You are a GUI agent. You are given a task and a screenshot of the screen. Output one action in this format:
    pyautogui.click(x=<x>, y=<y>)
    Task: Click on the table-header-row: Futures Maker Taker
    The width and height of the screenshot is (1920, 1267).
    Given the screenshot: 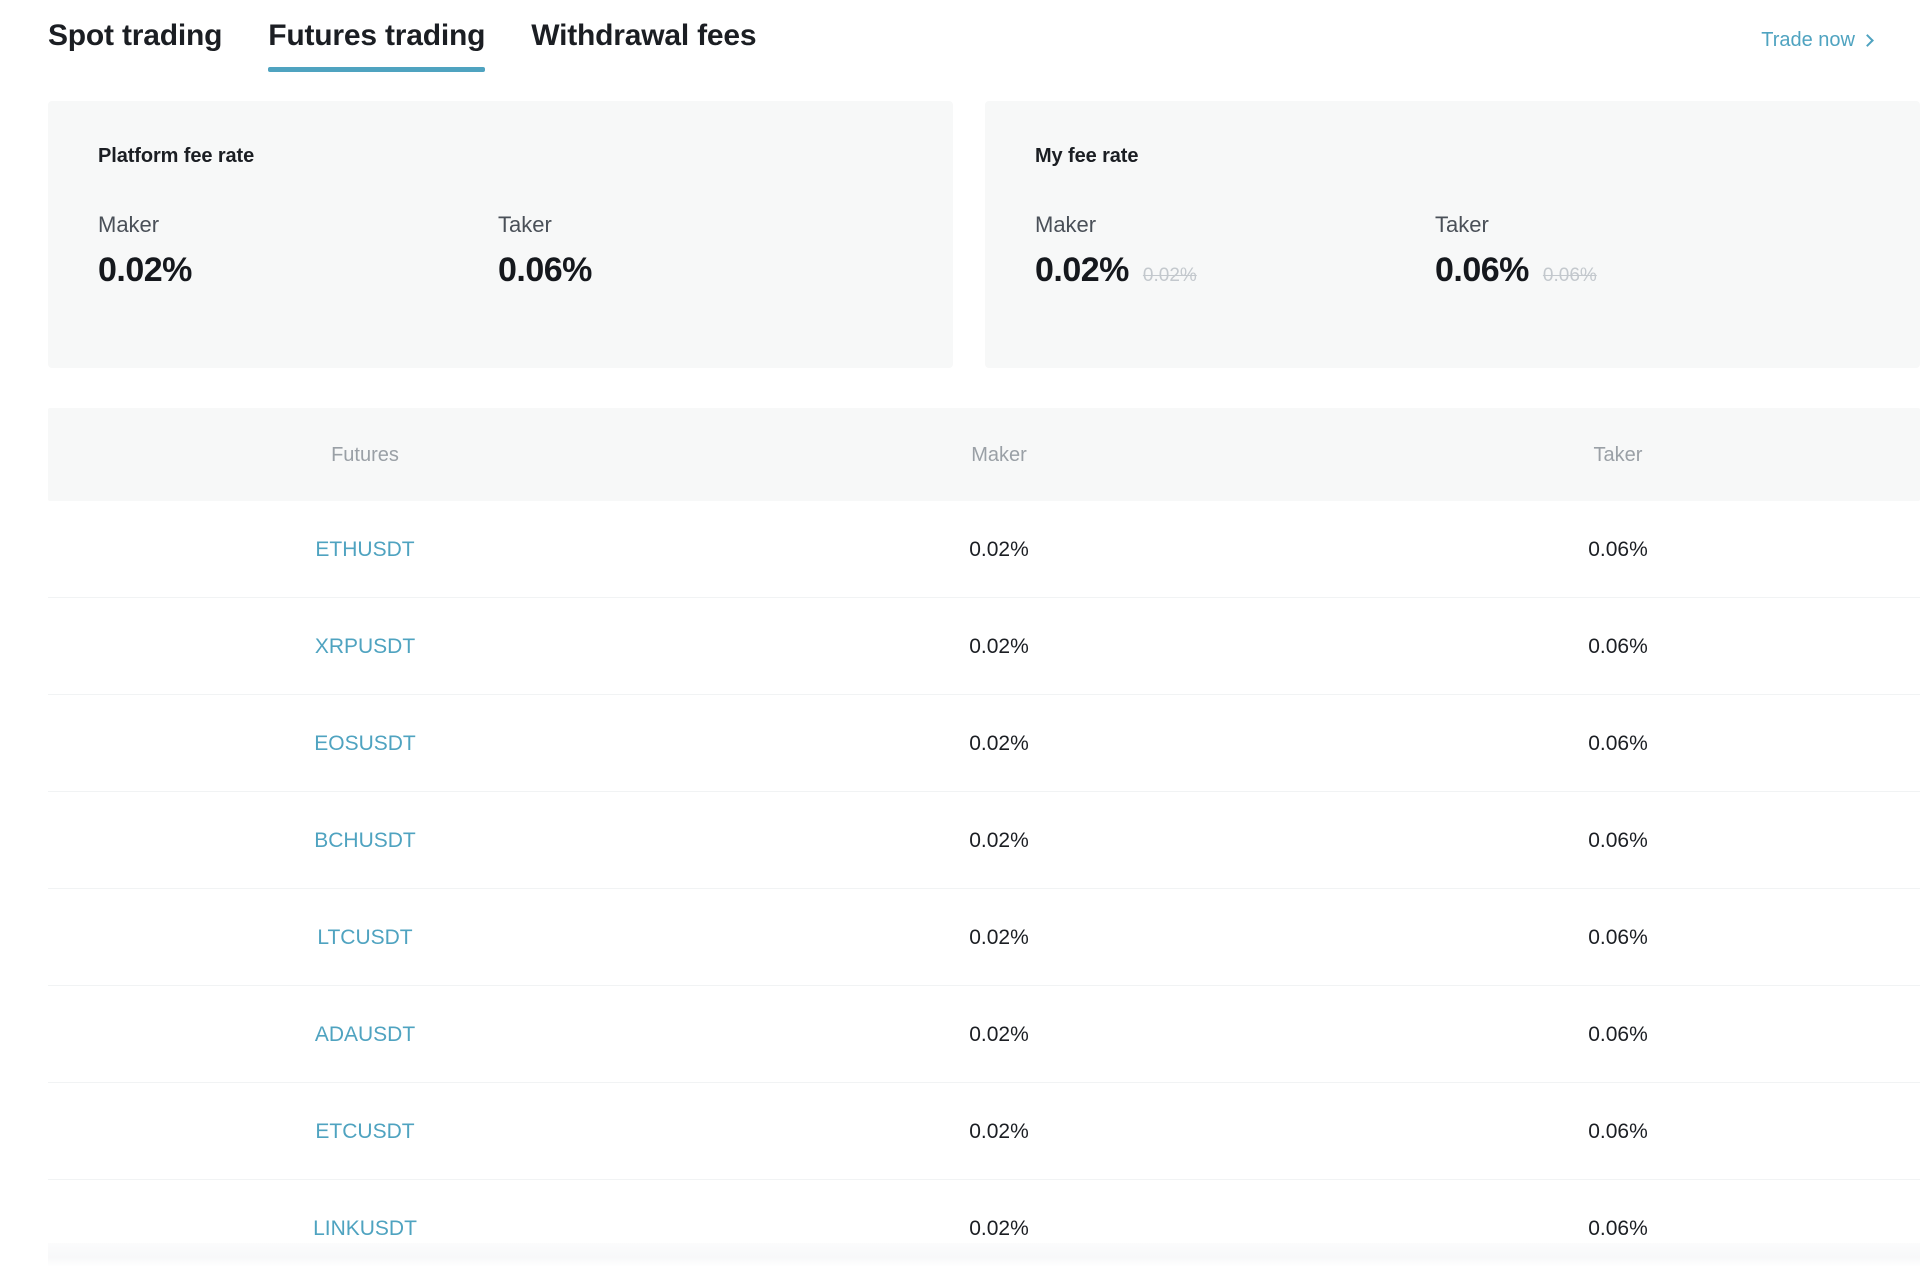 What is the action you would take?
    pyautogui.click(x=984, y=454)
    